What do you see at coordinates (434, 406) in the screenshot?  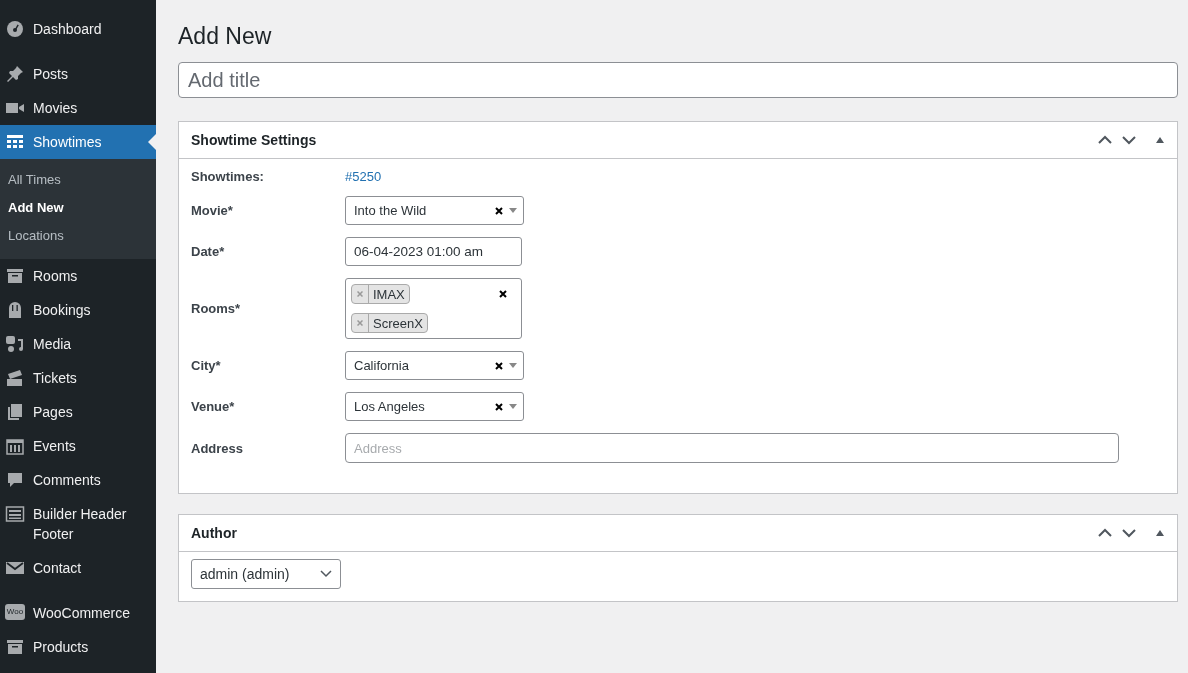 I see `select-field: Los Angeles` at bounding box center [434, 406].